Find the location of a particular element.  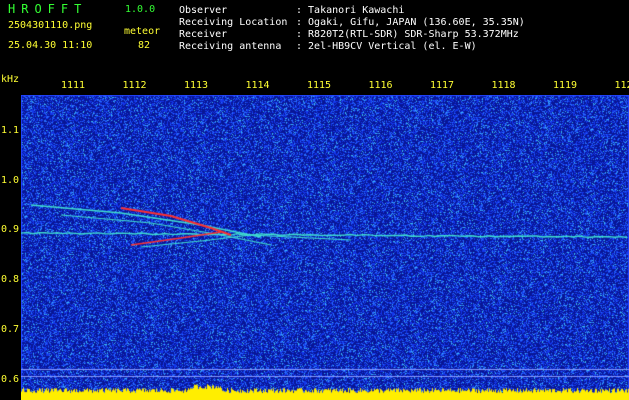

frequency-tick-label: 0.7 is located at coordinates (10, 329).